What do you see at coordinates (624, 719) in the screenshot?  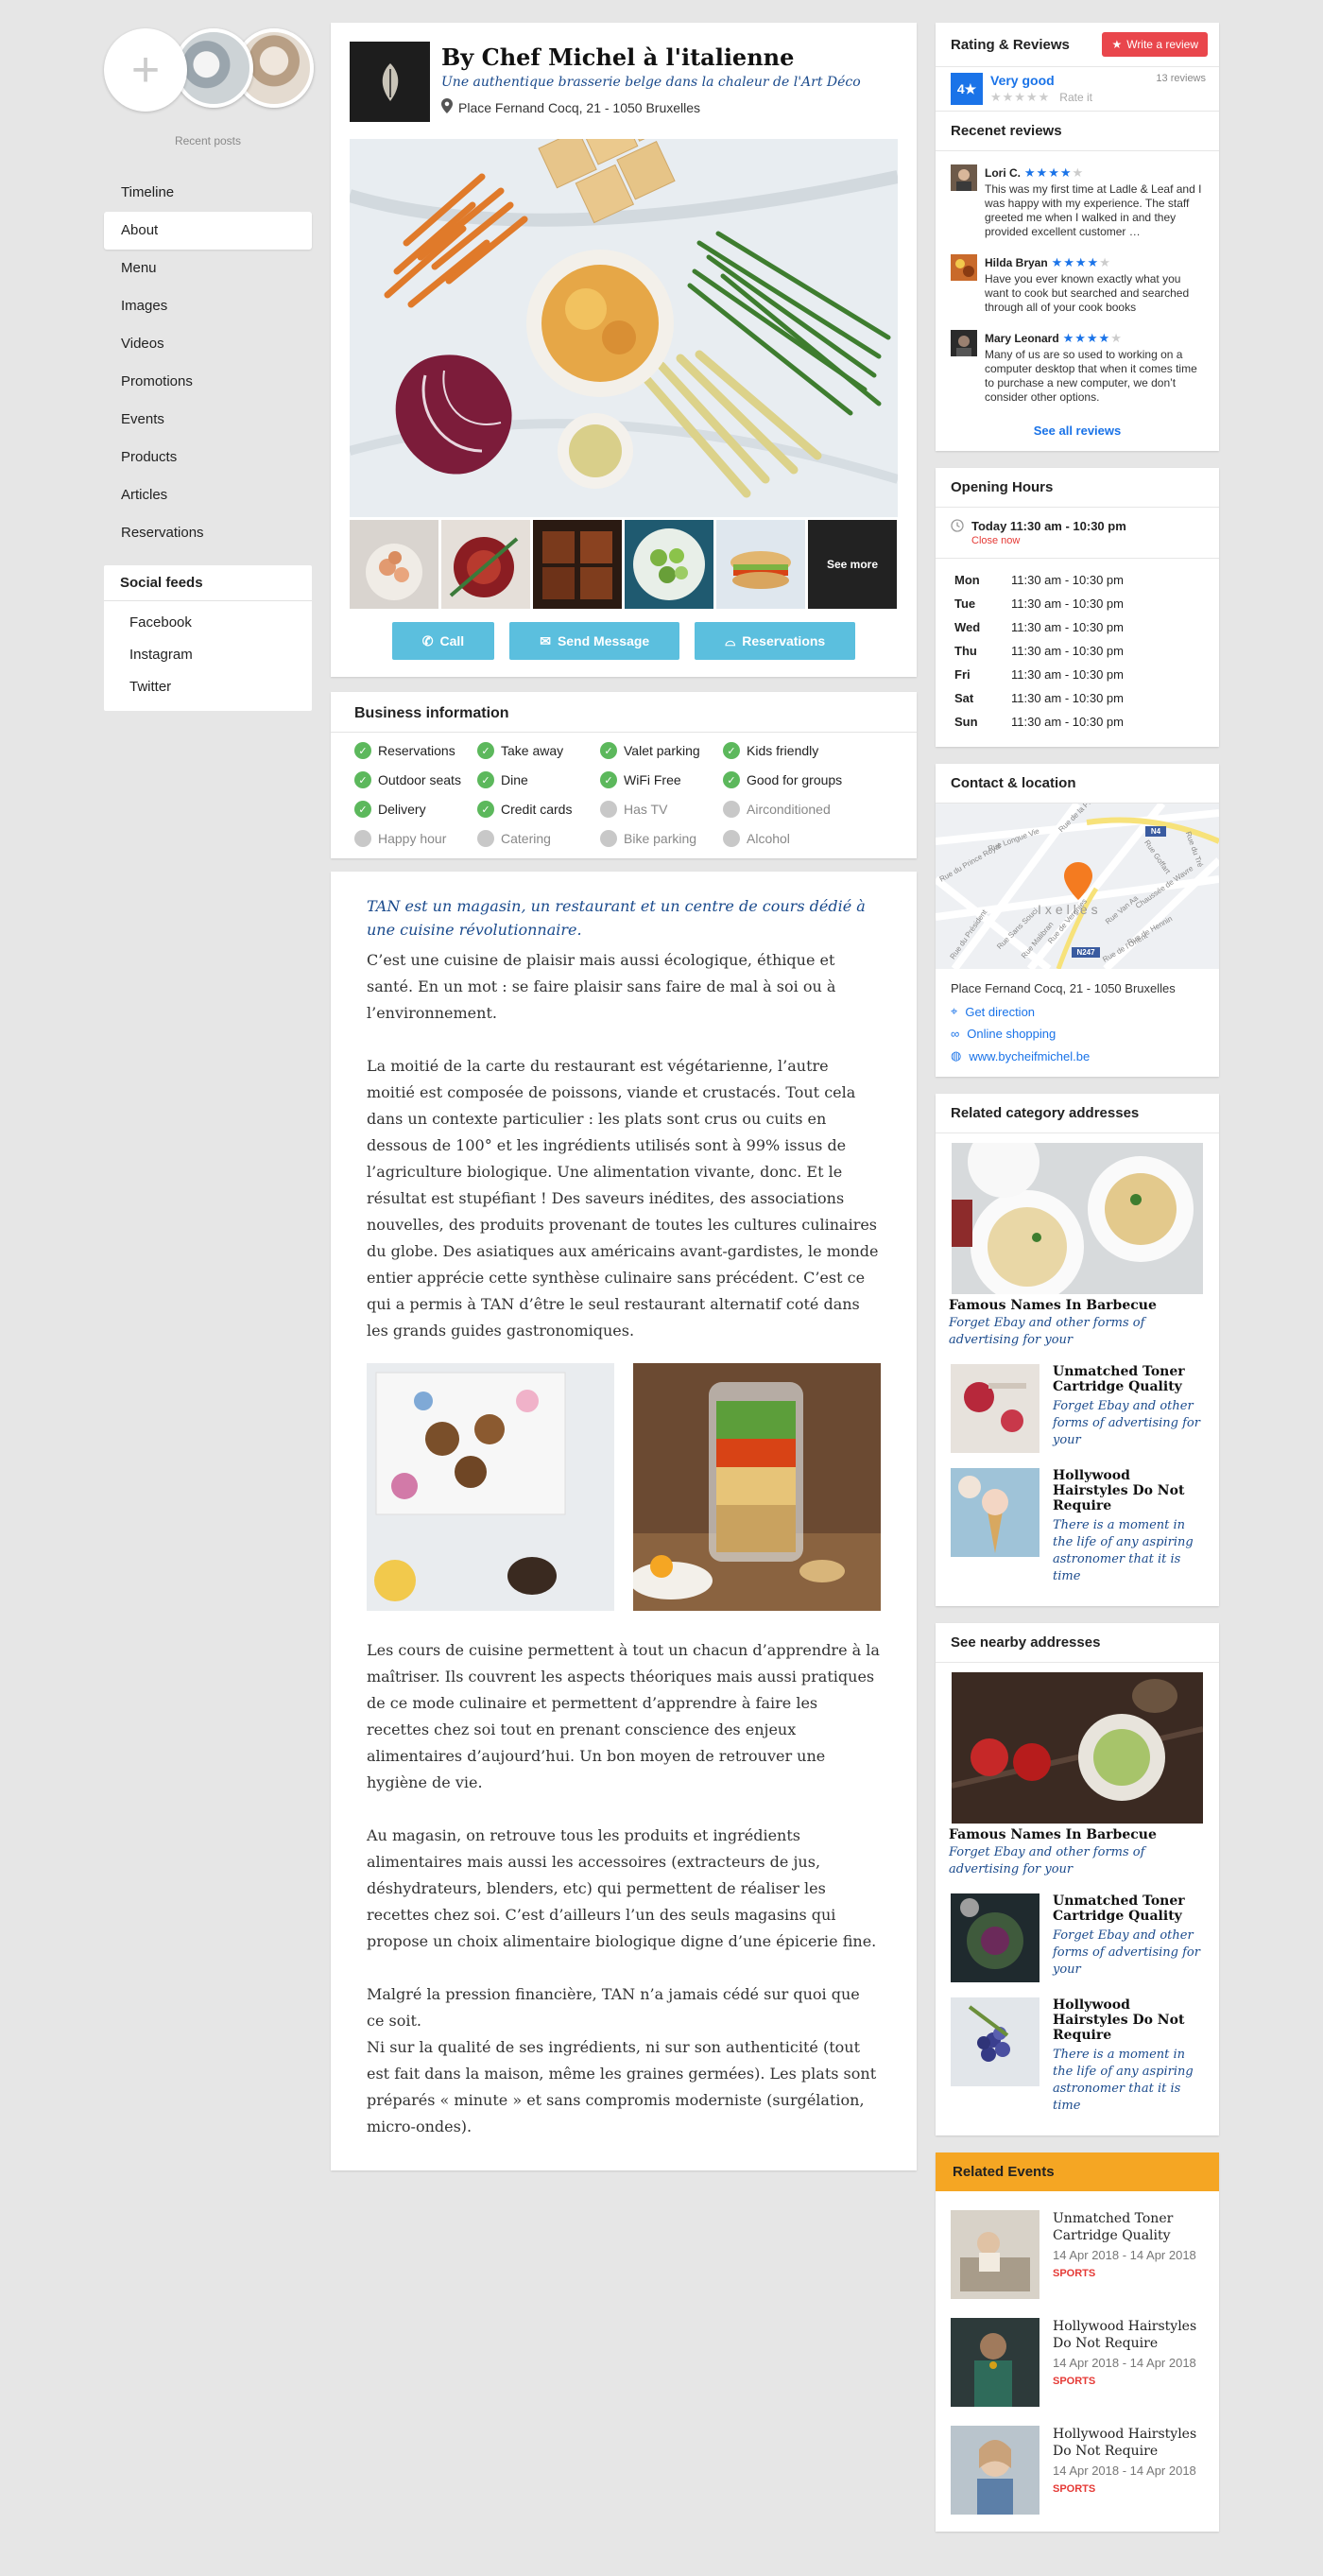 I see `business-info-title: Business information` at bounding box center [624, 719].